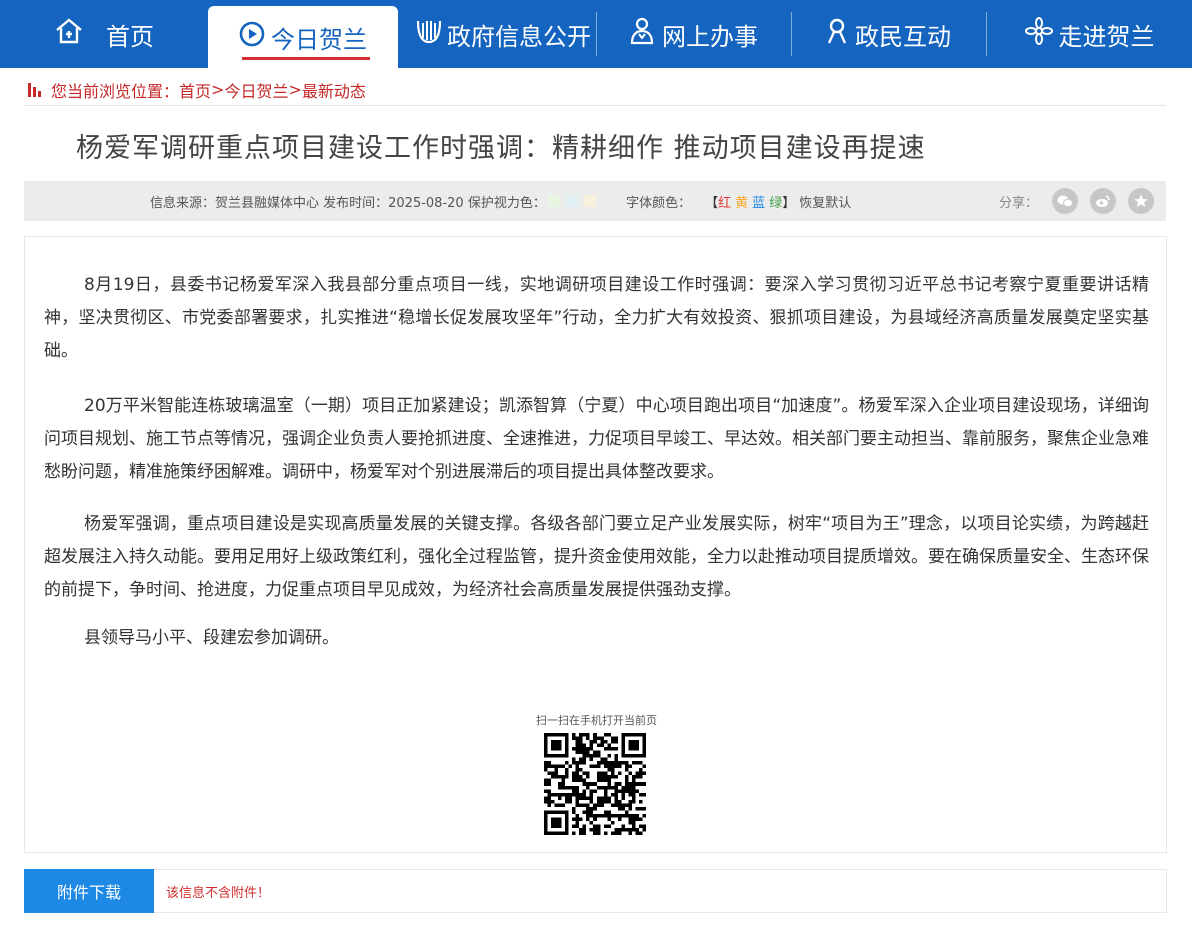 This screenshot has width=1192, height=928. Describe the element at coordinates (775, 201) in the screenshot. I see `font-color-green: 绿` at that location.